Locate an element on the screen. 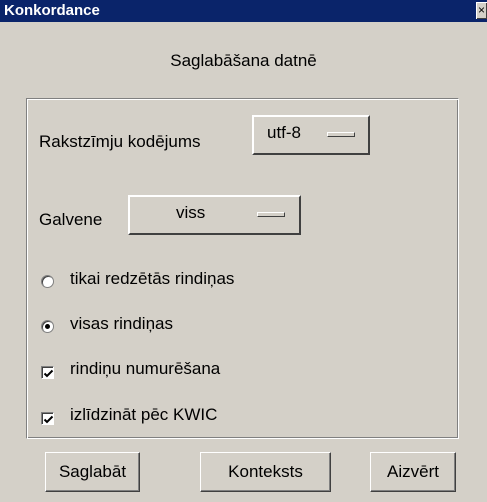 The image size is (487, 502). close-icon: × is located at coordinates (481, 10).